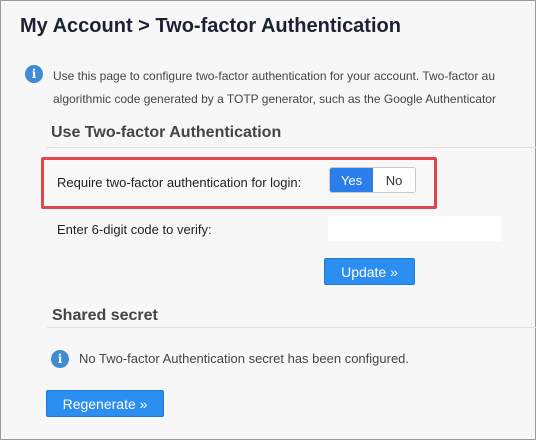  Describe the element at coordinates (105, 315) in the screenshot. I see `section-title-shared-secret: Shared secret` at that location.